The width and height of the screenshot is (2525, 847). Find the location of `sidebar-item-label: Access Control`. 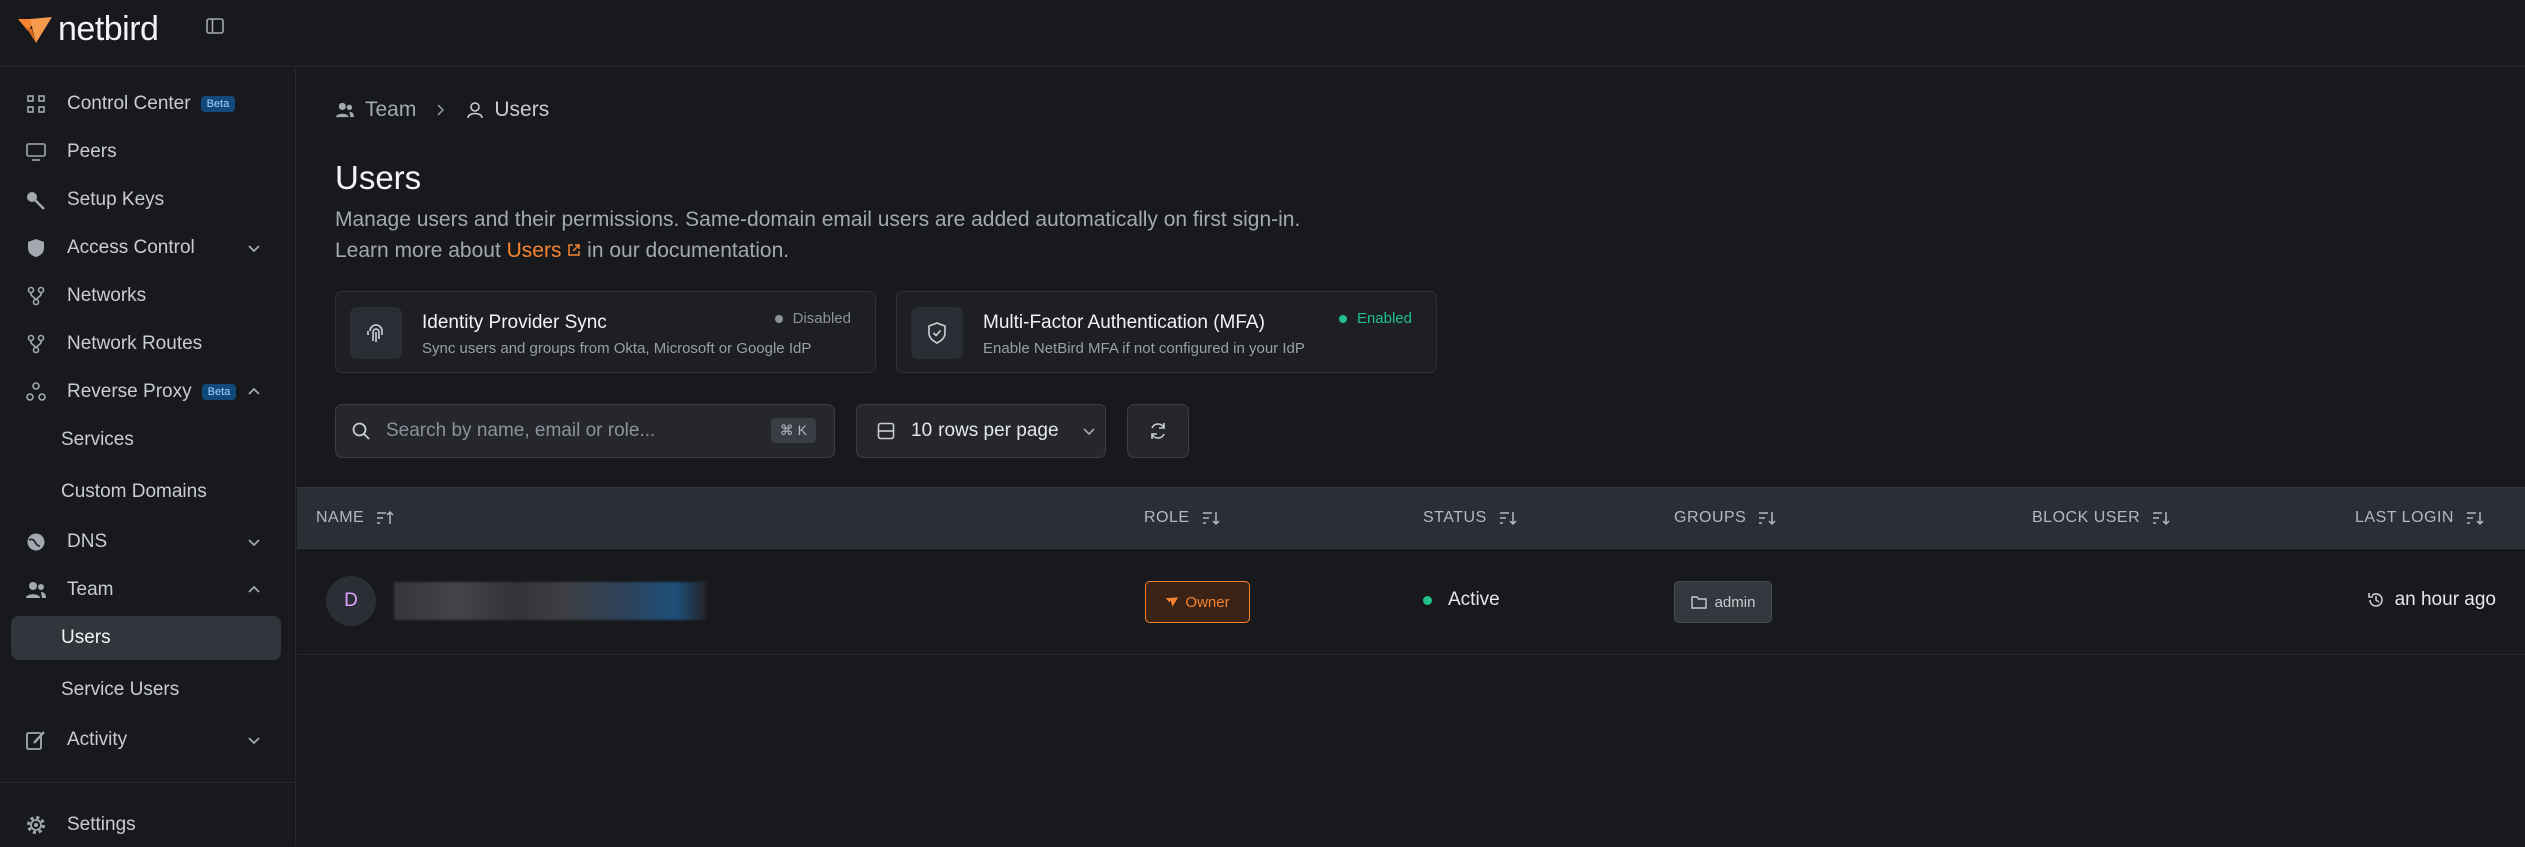

sidebar-item-label: Access Control is located at coordinates (131, 247).